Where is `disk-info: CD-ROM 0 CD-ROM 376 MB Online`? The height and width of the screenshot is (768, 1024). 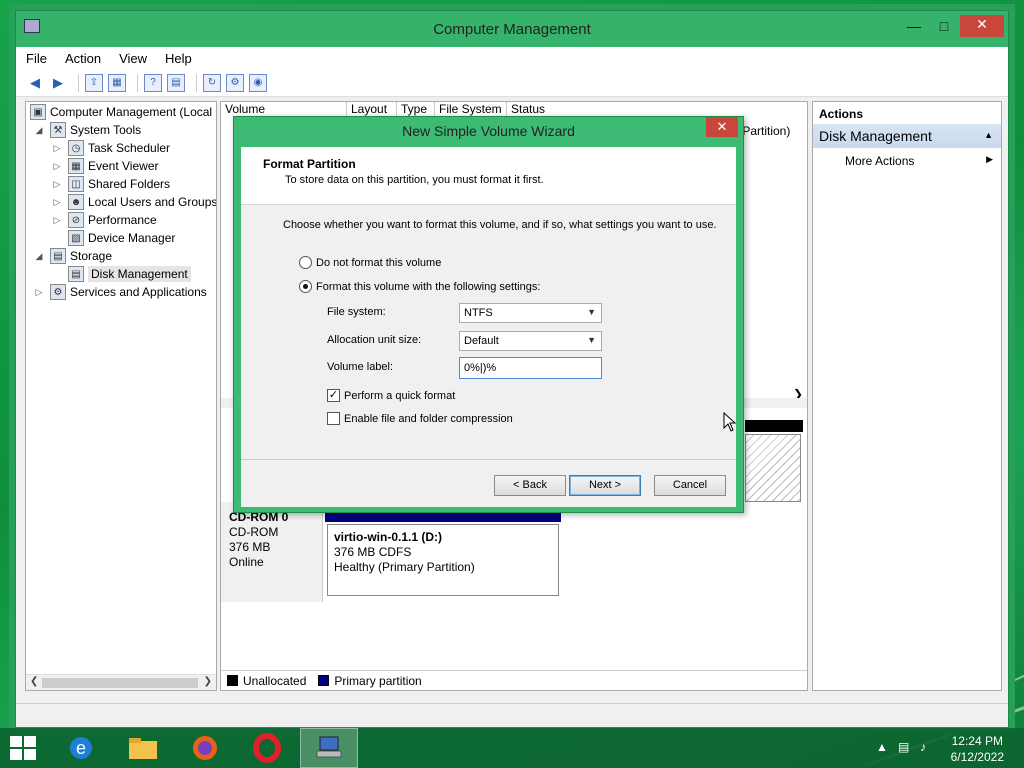 disk-info: CD-ROM 0 CD-ROM 376 MB Online is located at coordinates (272, 552).